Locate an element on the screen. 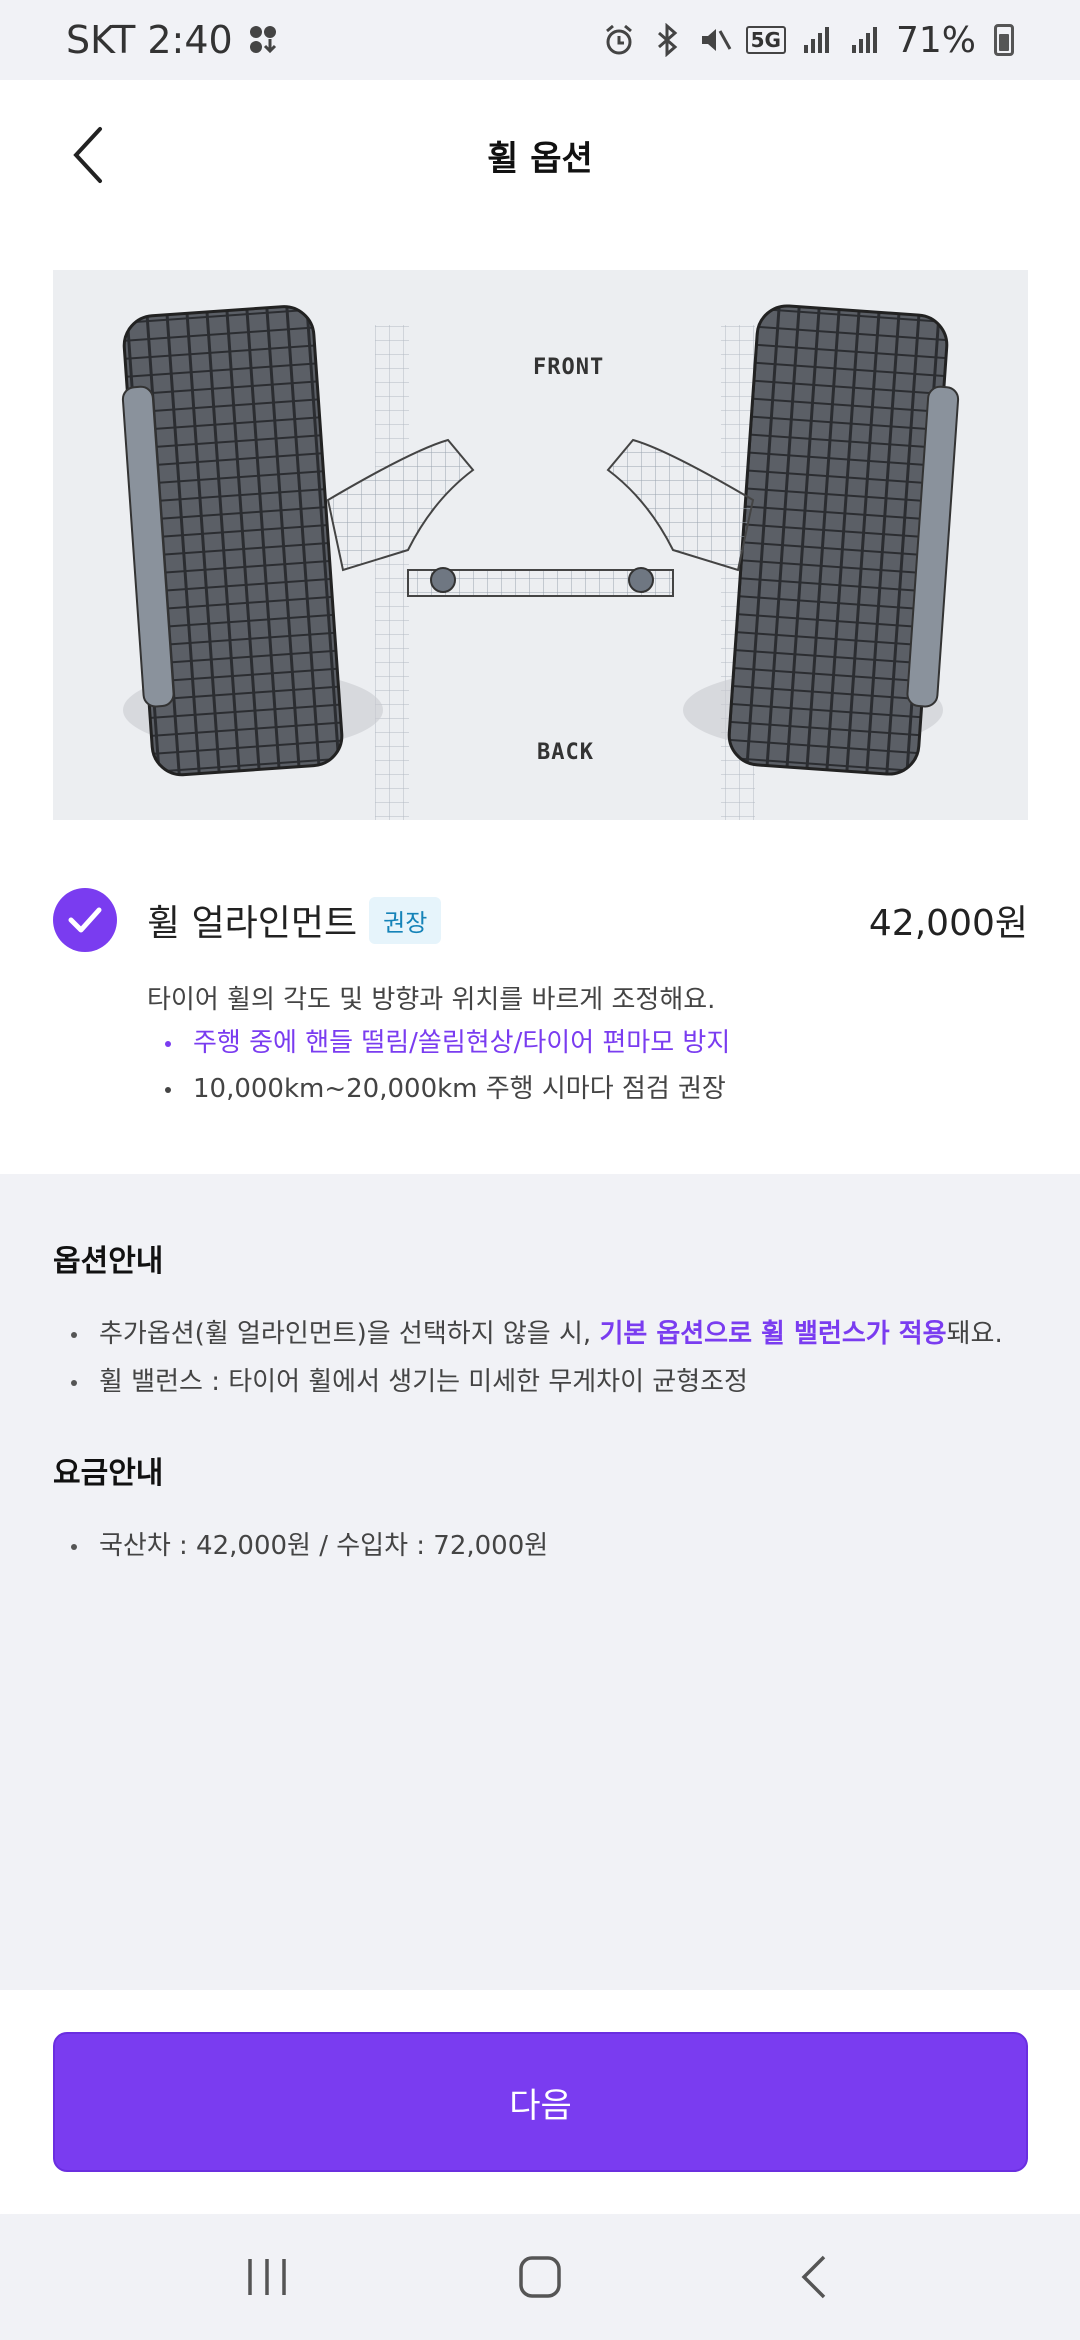 This screenshot has width=1080, height=2340. recommended-badge: 권장 is located at coordinates (405, 920).